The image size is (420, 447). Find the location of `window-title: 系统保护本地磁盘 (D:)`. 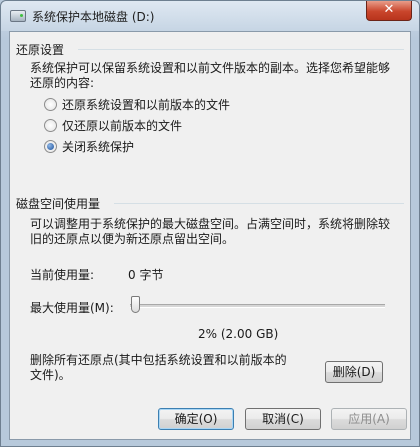

window-title: 系统保护本地磁盘 (D:) is located at coordinates (93, 17).